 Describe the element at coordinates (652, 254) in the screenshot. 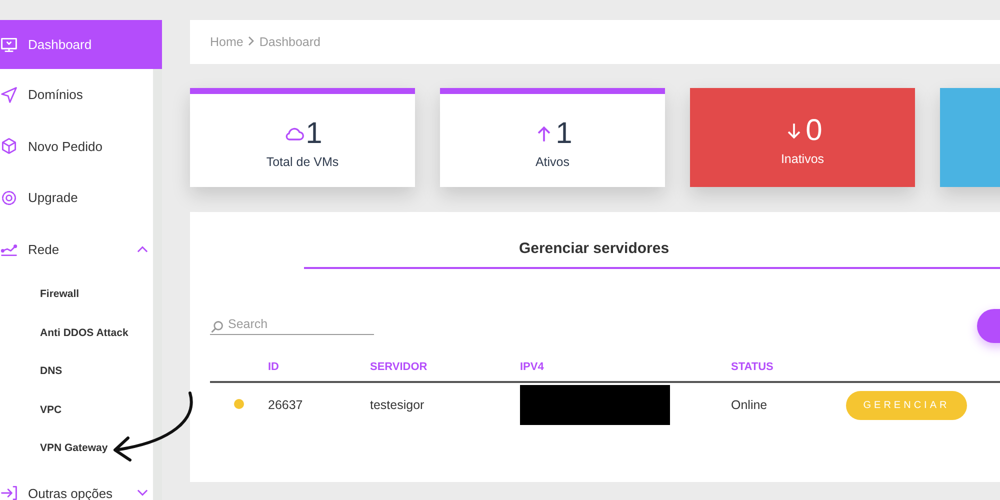

I see `section-title: Gerenciar servidores` at that location.